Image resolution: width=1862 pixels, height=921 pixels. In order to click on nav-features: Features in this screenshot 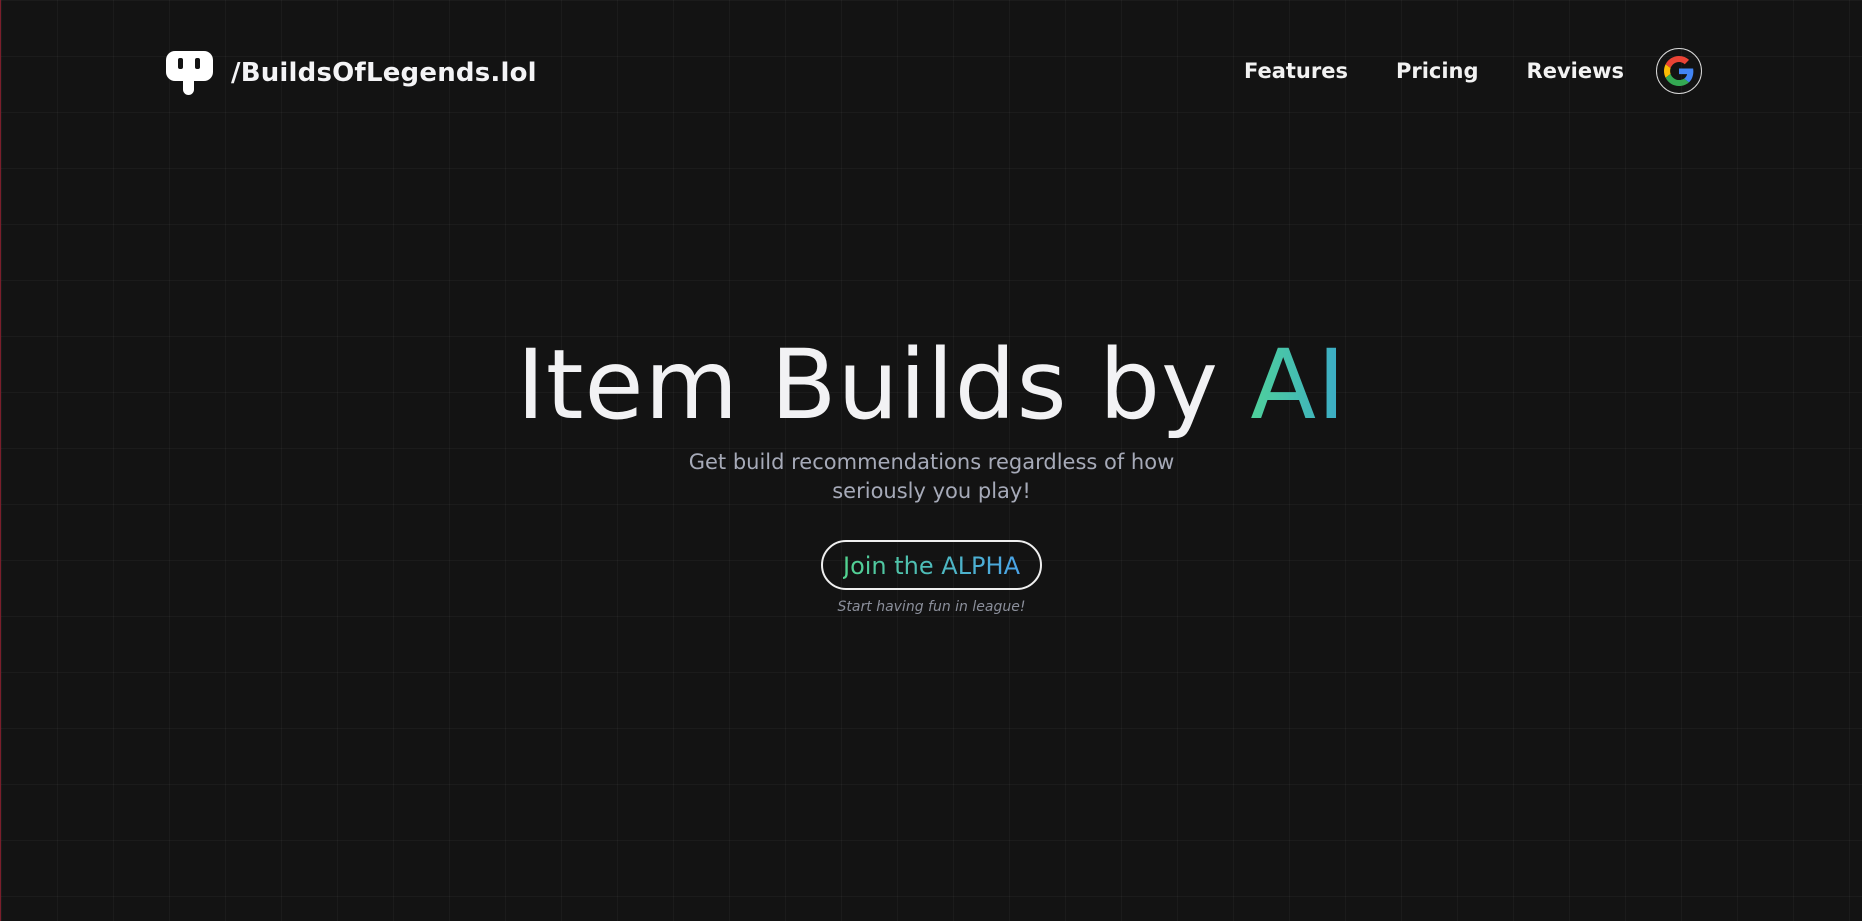, I will do `click(1296, 71)`.